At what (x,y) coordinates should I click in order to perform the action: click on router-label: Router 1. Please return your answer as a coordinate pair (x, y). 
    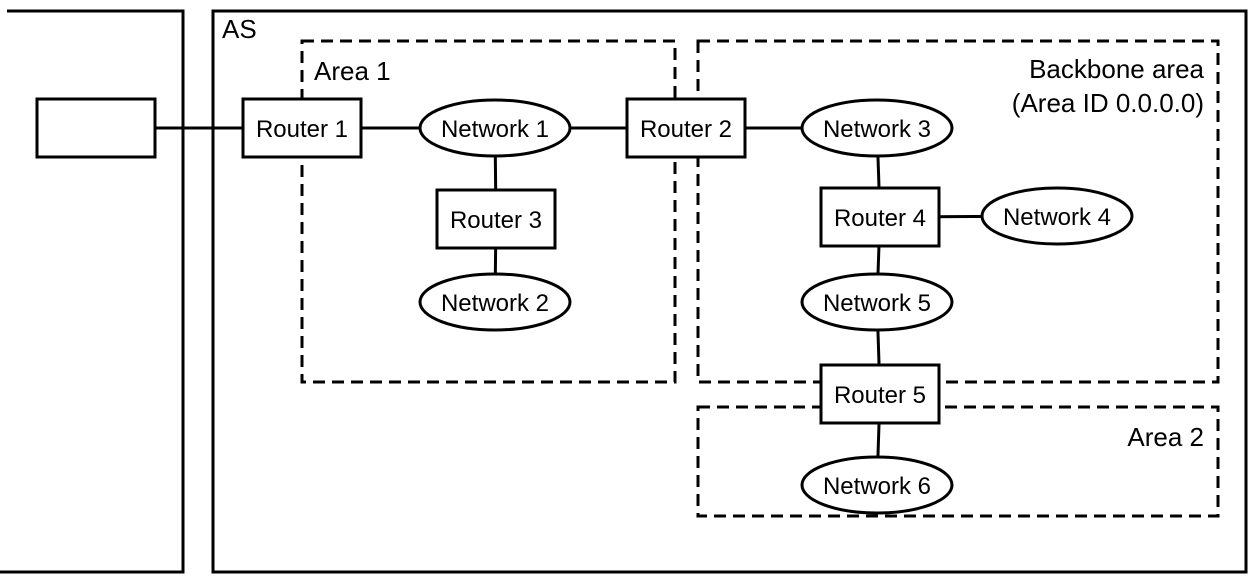
    Looking at the image, I should click on (302, 129).